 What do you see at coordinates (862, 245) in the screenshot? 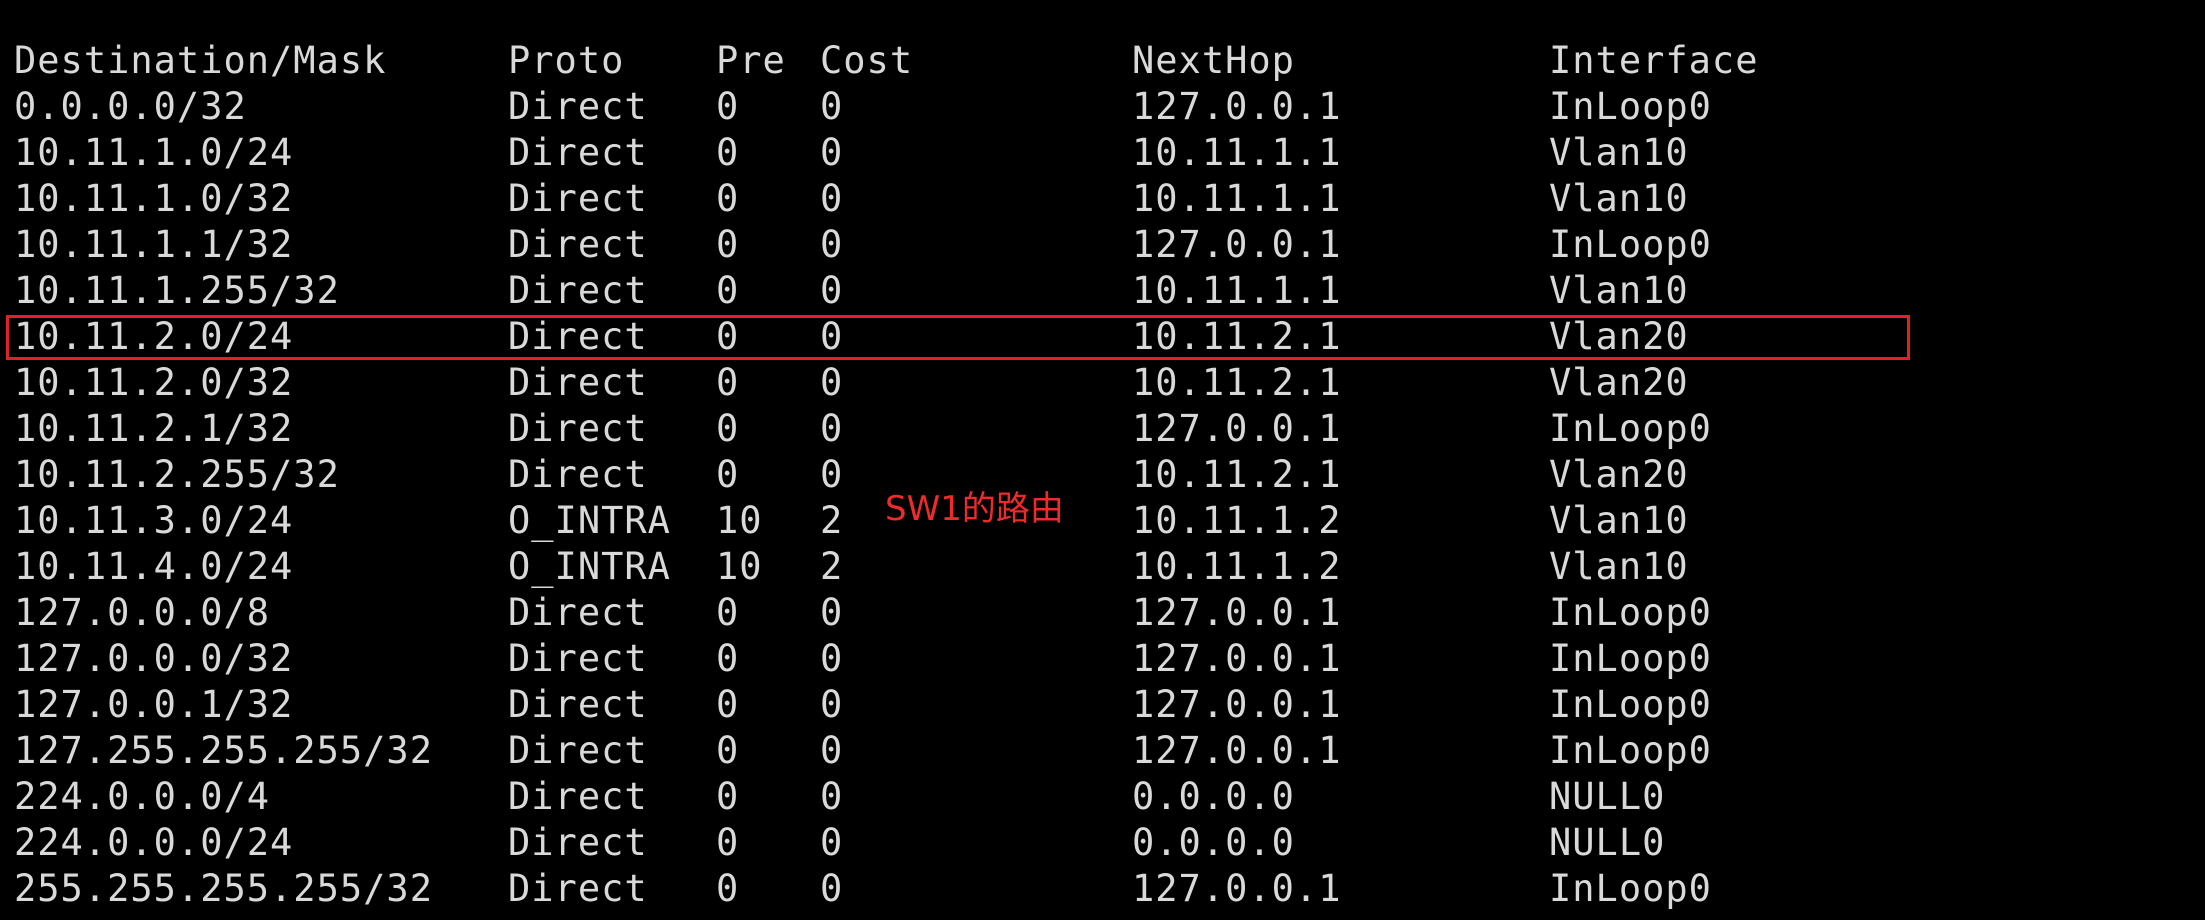
I see `route-row: 10.11.1.1/32 Direct 0 0 127.0.0.1 InLoop0` at bounding box center [862, 245].